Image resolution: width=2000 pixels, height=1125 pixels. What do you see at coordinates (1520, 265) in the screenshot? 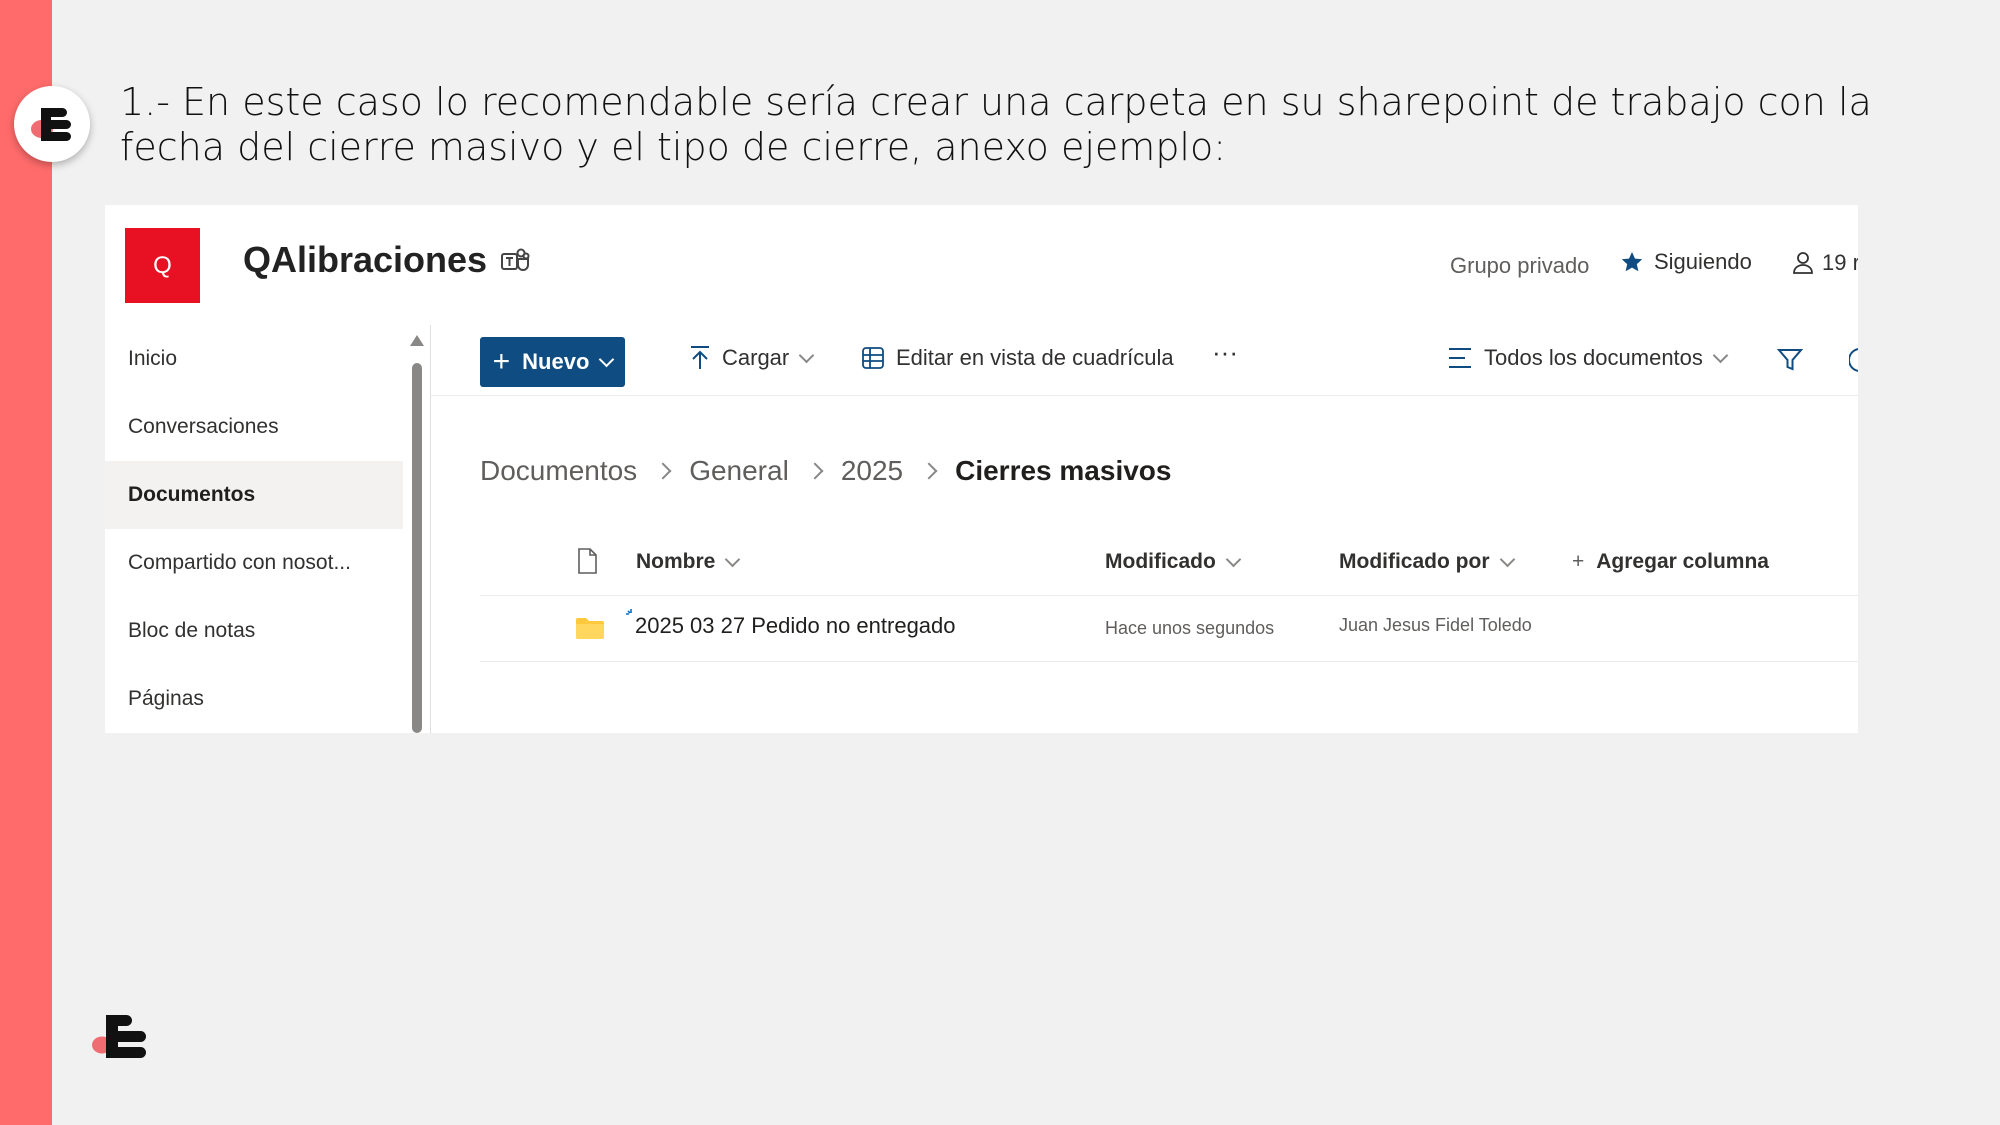
I see `group-privacy-label: Grupo privado` at bounding box center [1520, 265].